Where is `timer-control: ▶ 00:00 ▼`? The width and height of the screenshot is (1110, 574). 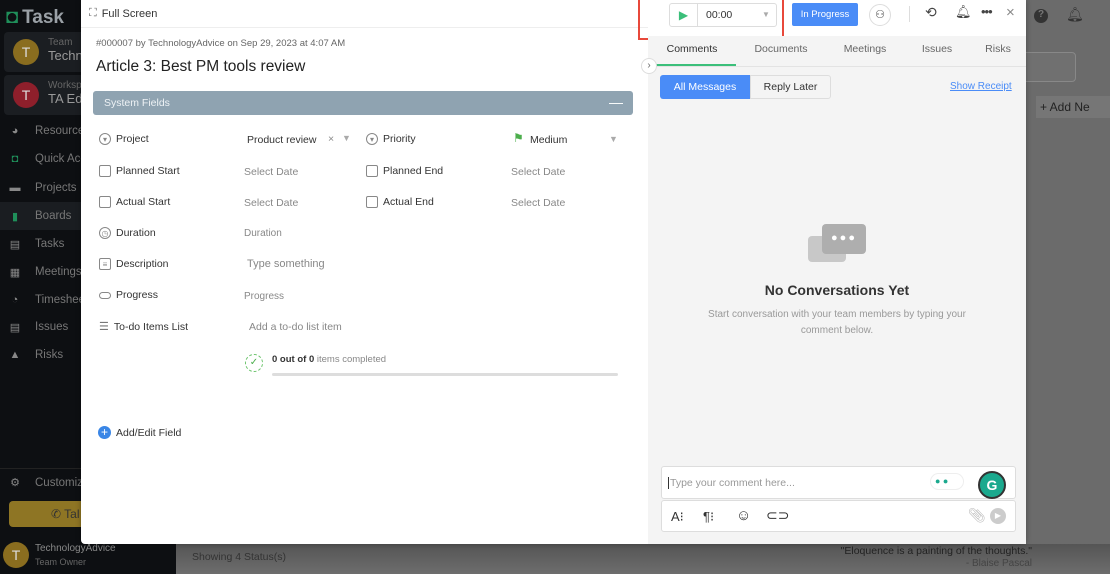
timer-control: ▶ 00:00 ▼ is located at coordinates (723, 15).